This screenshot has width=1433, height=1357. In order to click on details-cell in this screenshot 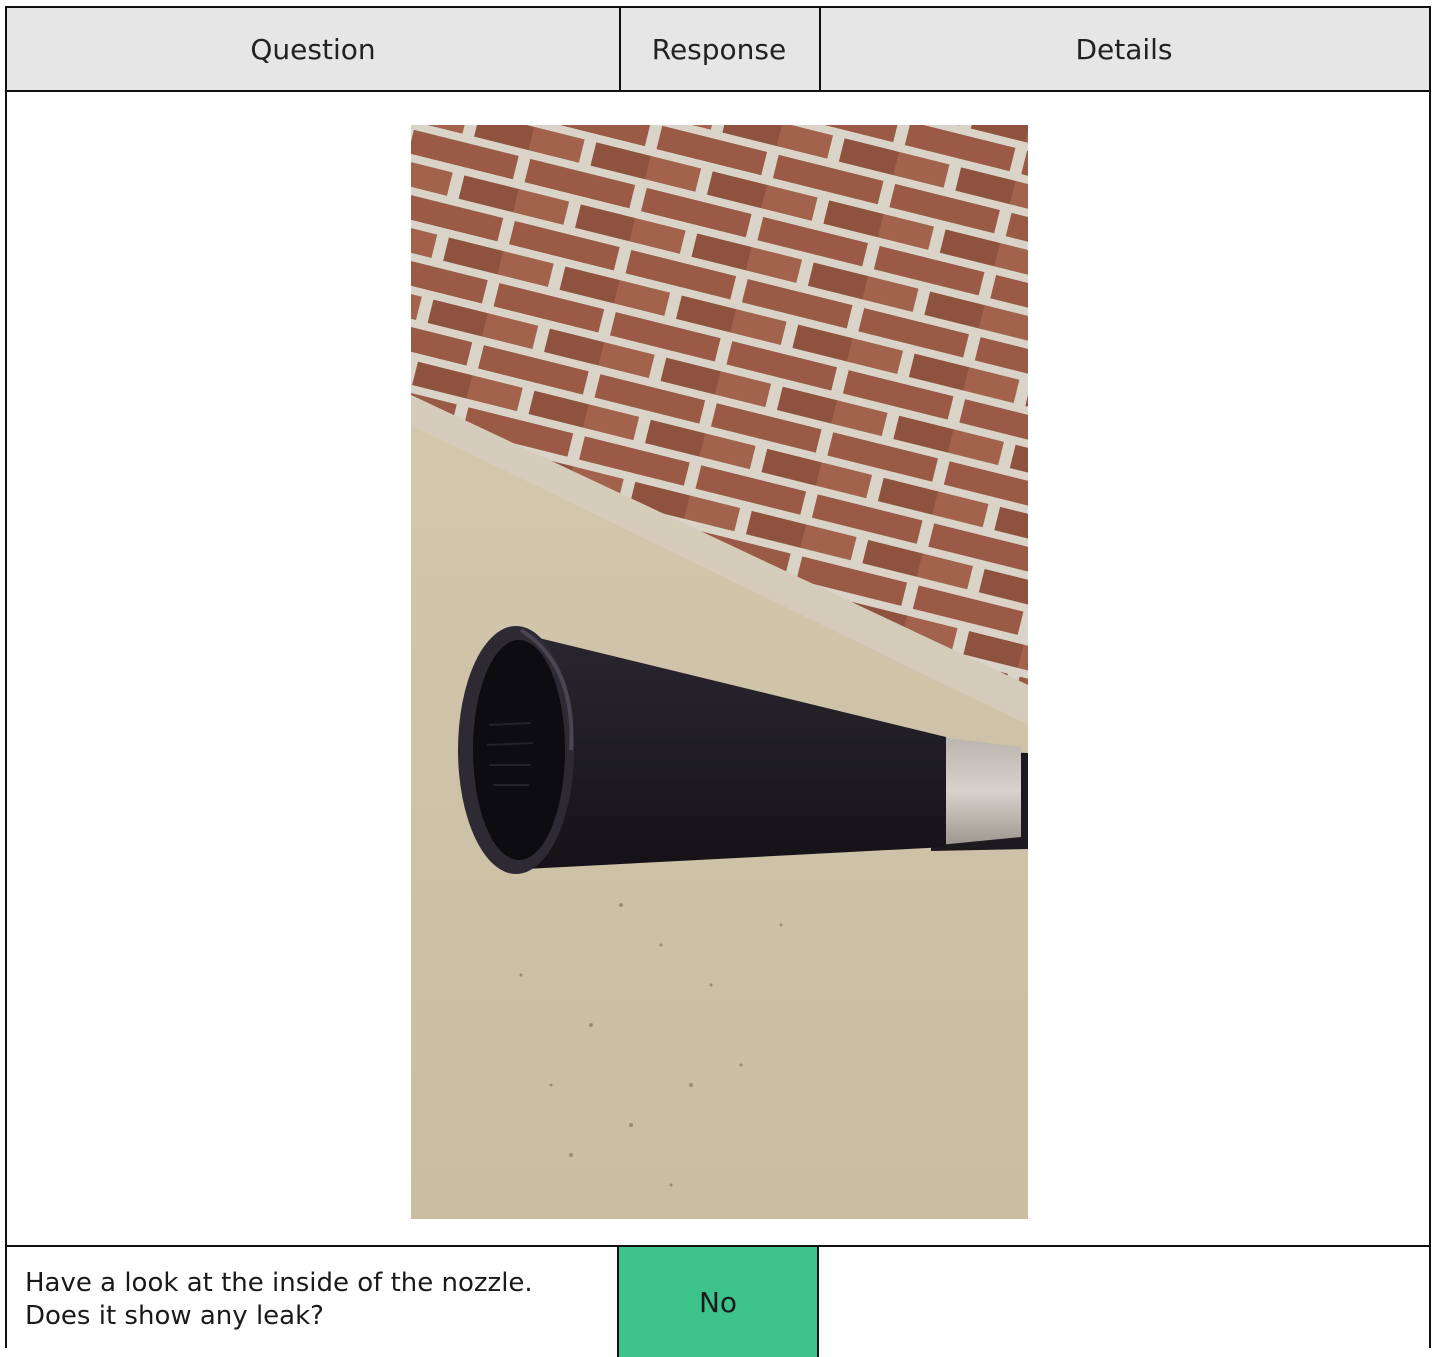, I will do `click(1124, 1302)`.